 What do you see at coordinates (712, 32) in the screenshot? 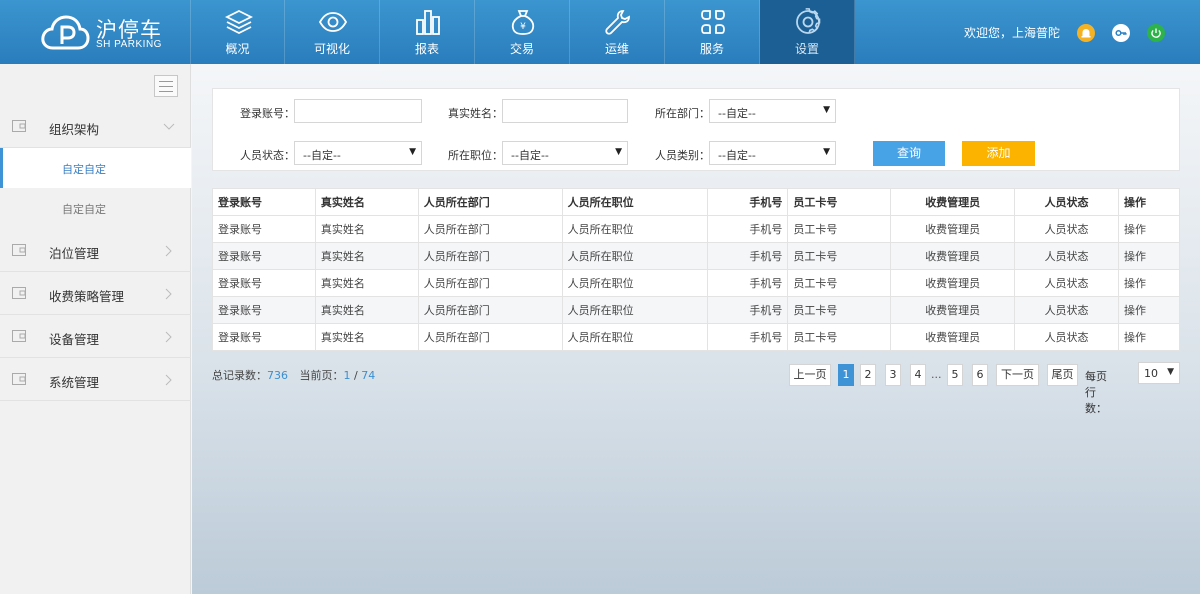
I see `nav-item-services: 服务` at bounding box center [712, 32].